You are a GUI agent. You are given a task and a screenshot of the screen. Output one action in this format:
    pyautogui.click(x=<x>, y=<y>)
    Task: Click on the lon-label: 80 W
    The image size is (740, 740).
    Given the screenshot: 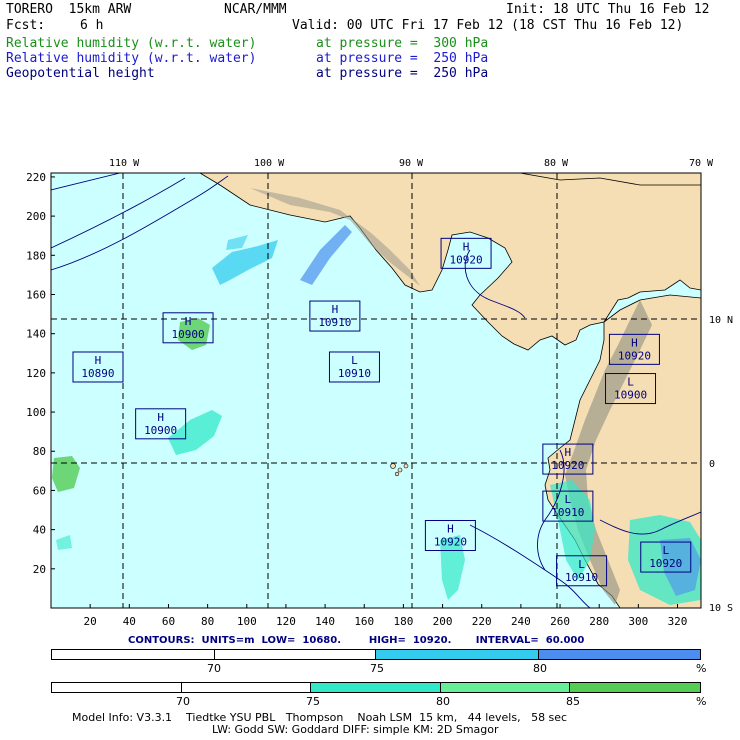 What is the action you would take?
    pyautogui.click(x=556, y=163)
    